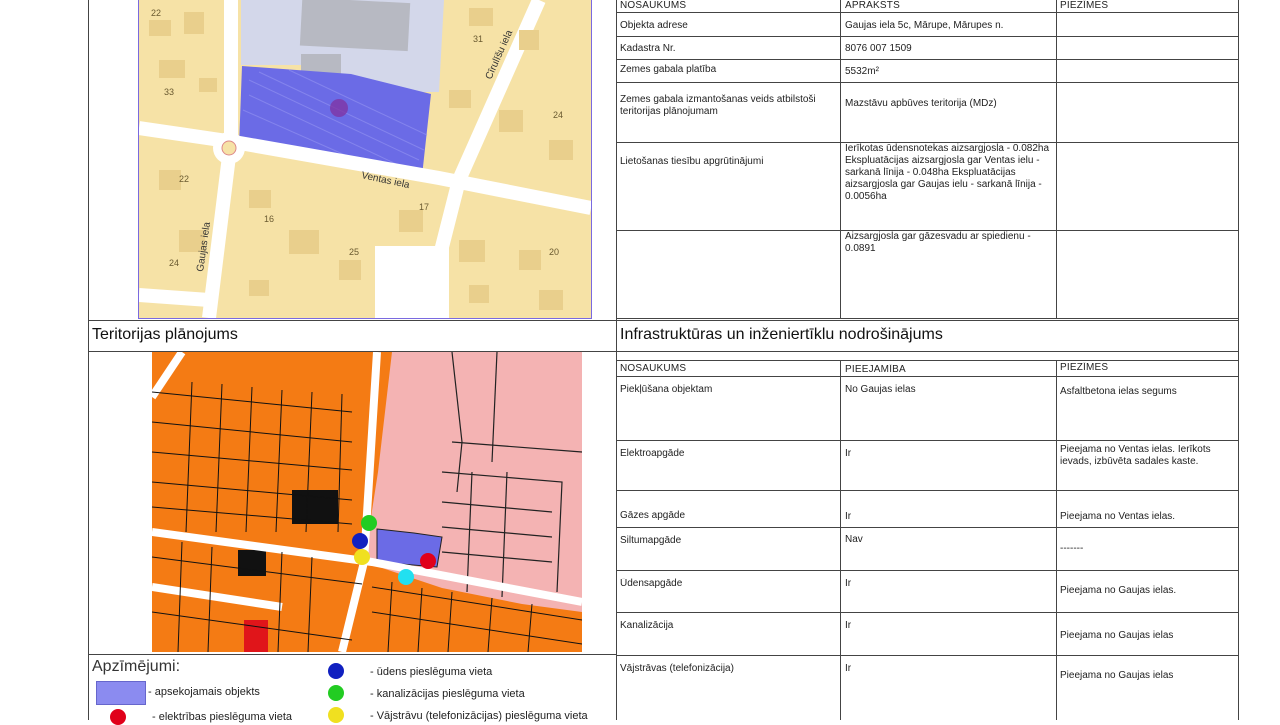  What do you see at coordinates (653, 5) in the screenshot?
I see `header-name: NOSAUKUMS` at bounding box center [653, 5].